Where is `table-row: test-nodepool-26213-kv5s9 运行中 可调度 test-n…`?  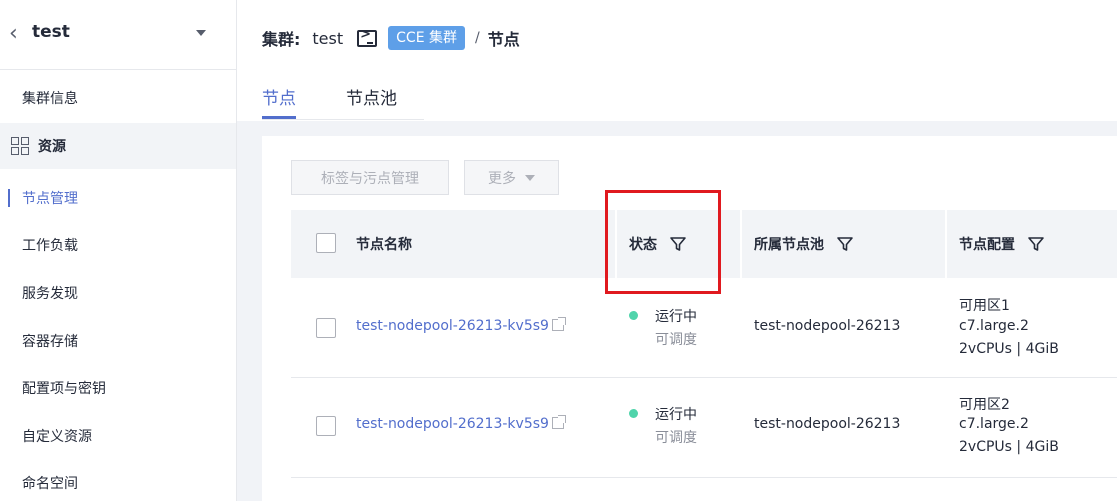
table-row: test-nodepool-26213-kv5s9 运行中 可调度 test-n… is located at coordinates (704, 428).